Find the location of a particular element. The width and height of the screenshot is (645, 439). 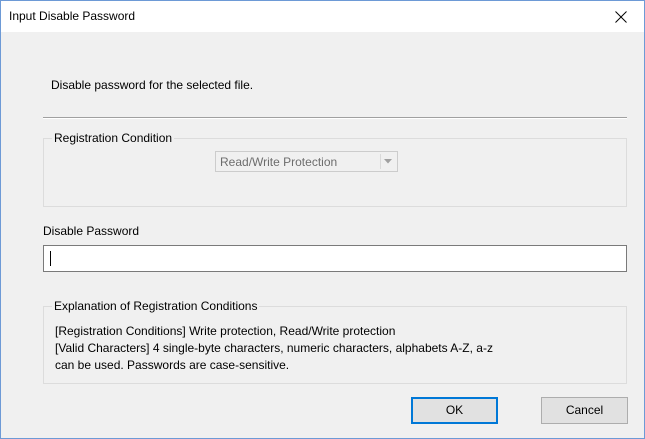

disable-password-input is located at coordinates (335, 258).